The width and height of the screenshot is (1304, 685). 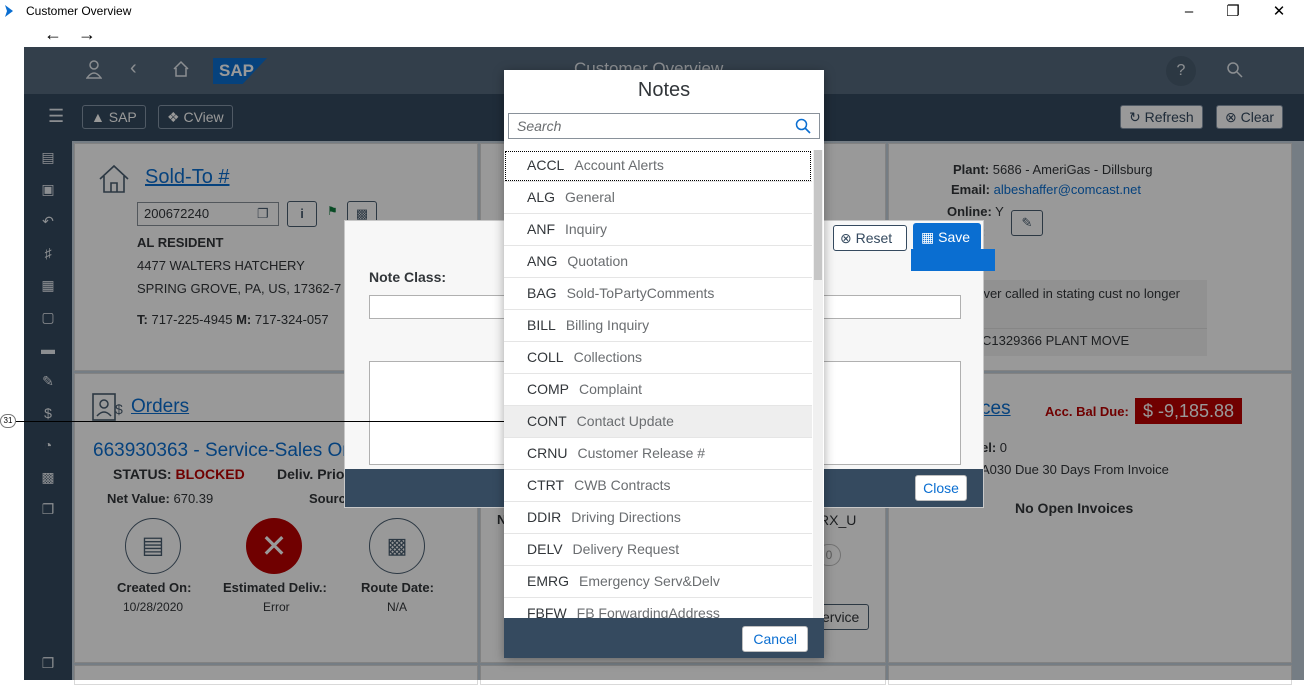 I want to click on note-code: EMRG, so click(x=548, y=581).